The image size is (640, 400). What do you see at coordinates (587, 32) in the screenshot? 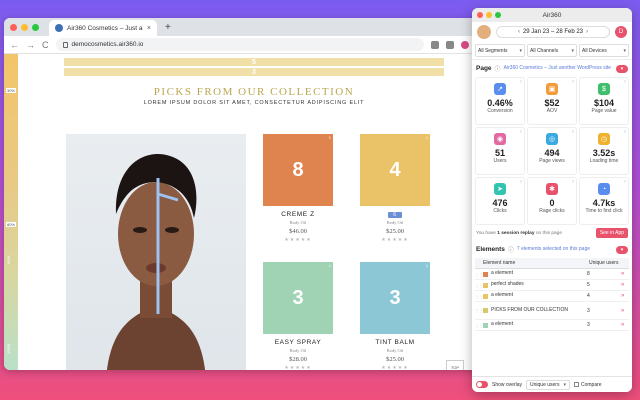
I see `date-next-icon: ›` at bounding box center [587, 32].